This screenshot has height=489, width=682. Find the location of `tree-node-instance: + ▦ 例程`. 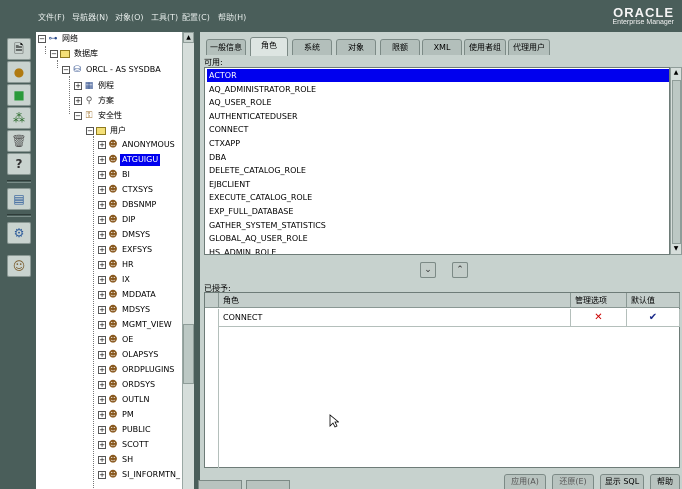

tree-node-instance: + ▦ 例程 is located at coordinates (95, 86).